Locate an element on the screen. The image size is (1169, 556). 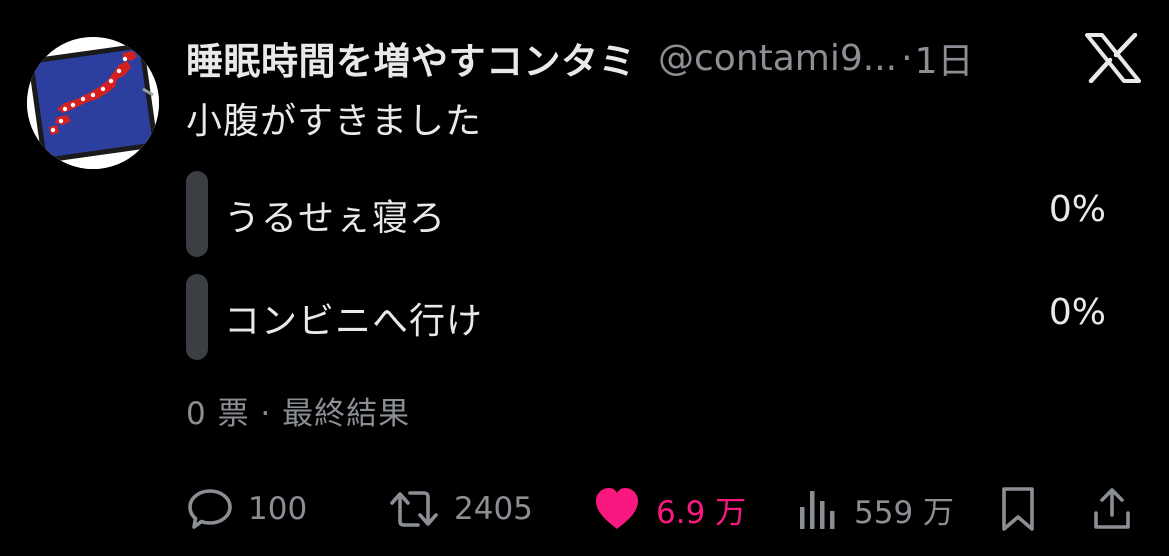
speech-bubble-icon is located at coordinates (210, 509).